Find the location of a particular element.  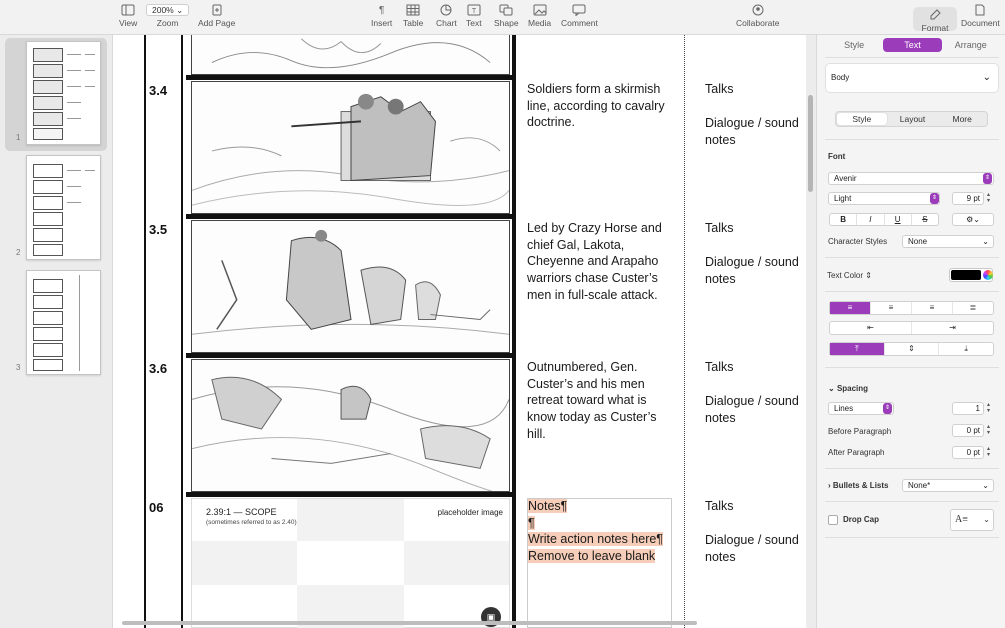

underline-button: U is located at coordinates (898, 219).